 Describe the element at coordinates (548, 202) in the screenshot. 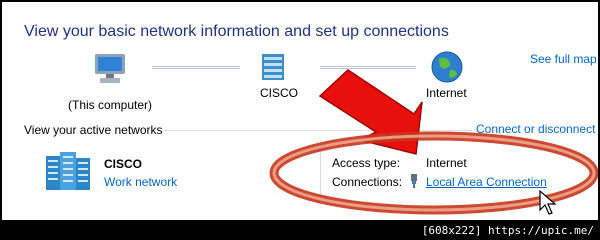

I see `mouse-cursor-icon` at that location.